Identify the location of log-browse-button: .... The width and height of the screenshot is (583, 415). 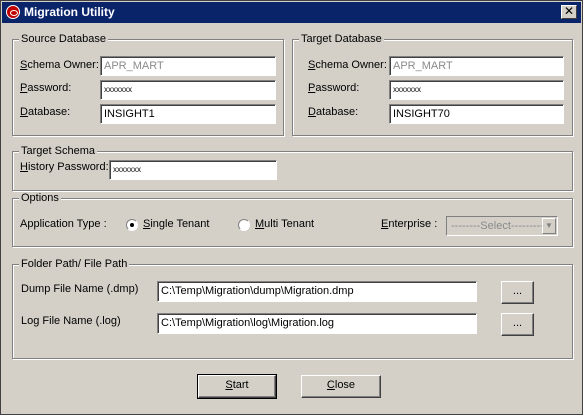
(517, 324).